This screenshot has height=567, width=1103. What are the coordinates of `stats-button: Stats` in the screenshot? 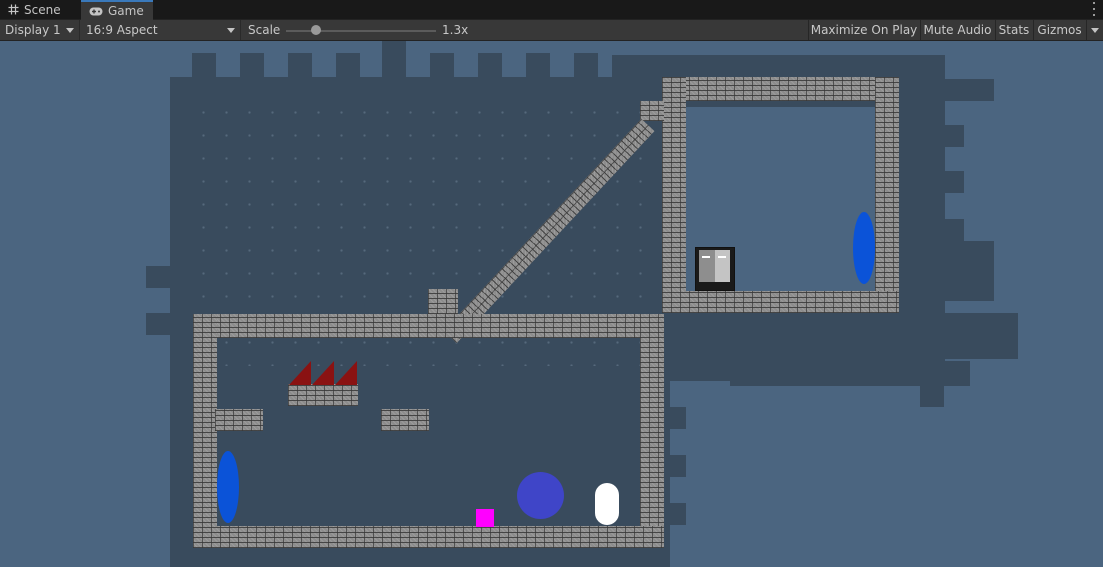 It's located at (1013, 30).